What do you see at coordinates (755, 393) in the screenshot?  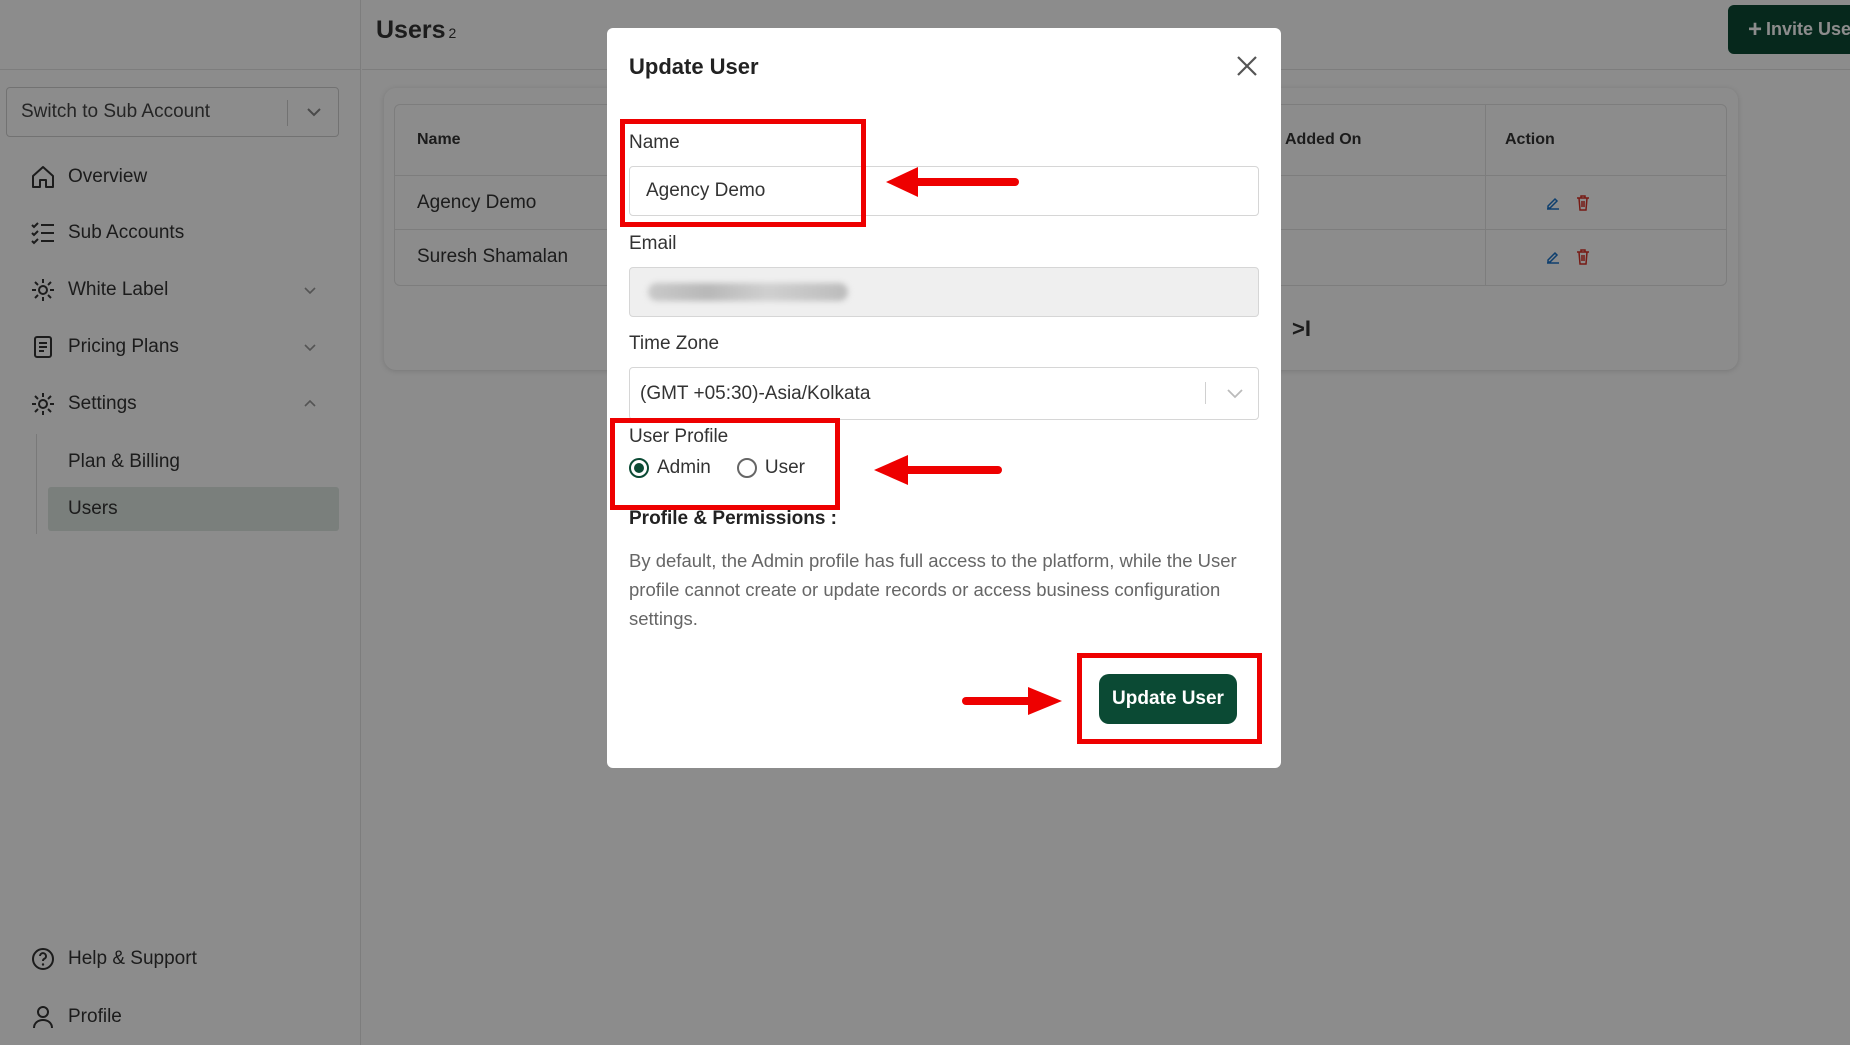 I see `timezone-value: (GMT +05:30)-Asia/Kolkata` at bounding box center [755, 393].